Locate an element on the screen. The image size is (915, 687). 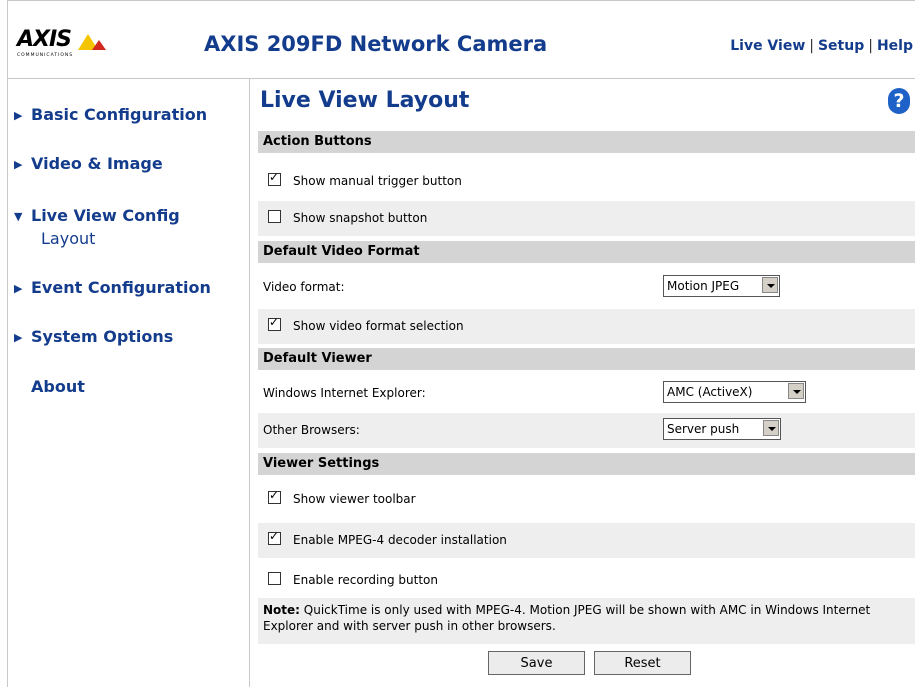
checkbox-label: Enable MPEG-4 decoder installation is located at coordinates (400, 540).